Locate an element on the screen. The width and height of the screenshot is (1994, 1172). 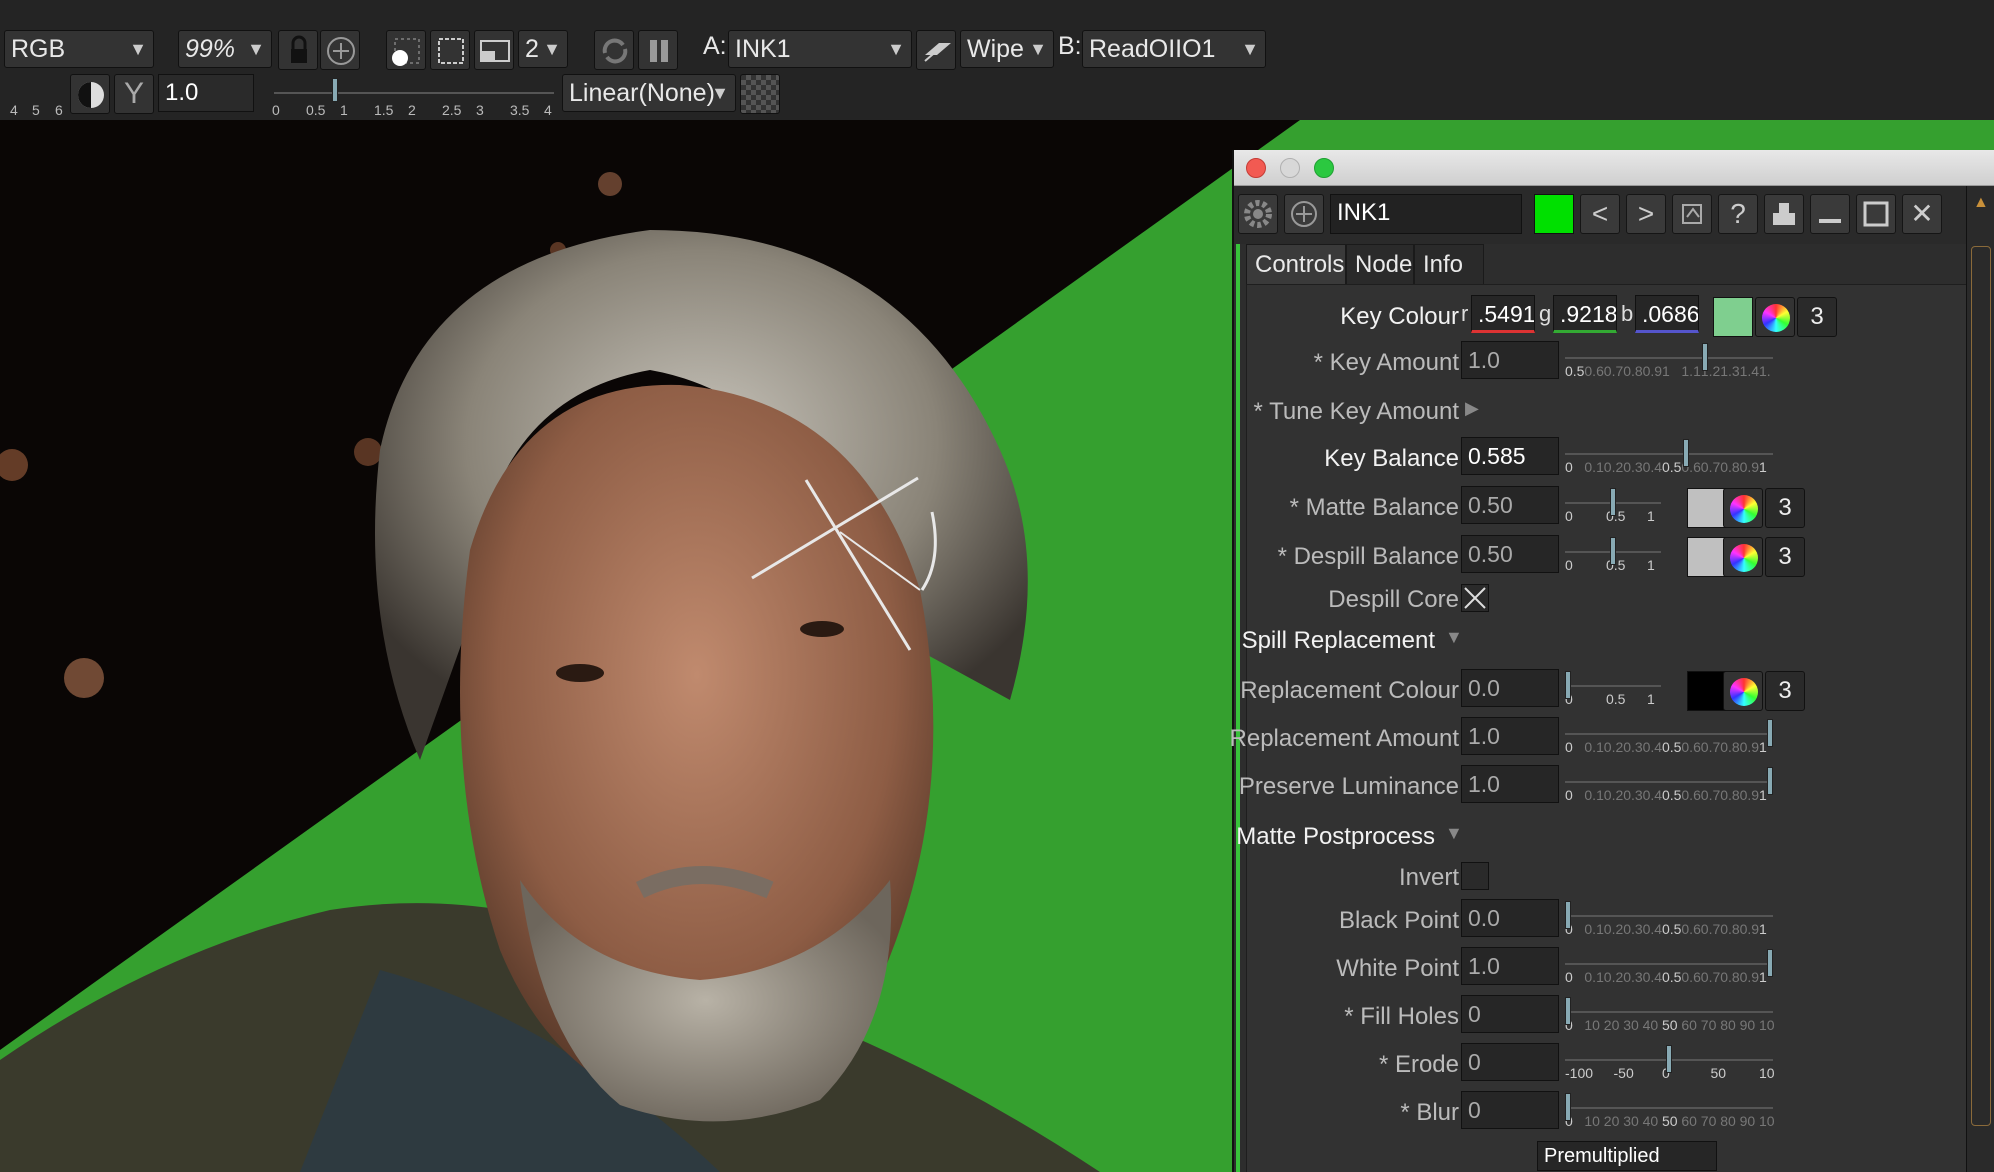
add-knob-button is located at coordinates (1304, 214).